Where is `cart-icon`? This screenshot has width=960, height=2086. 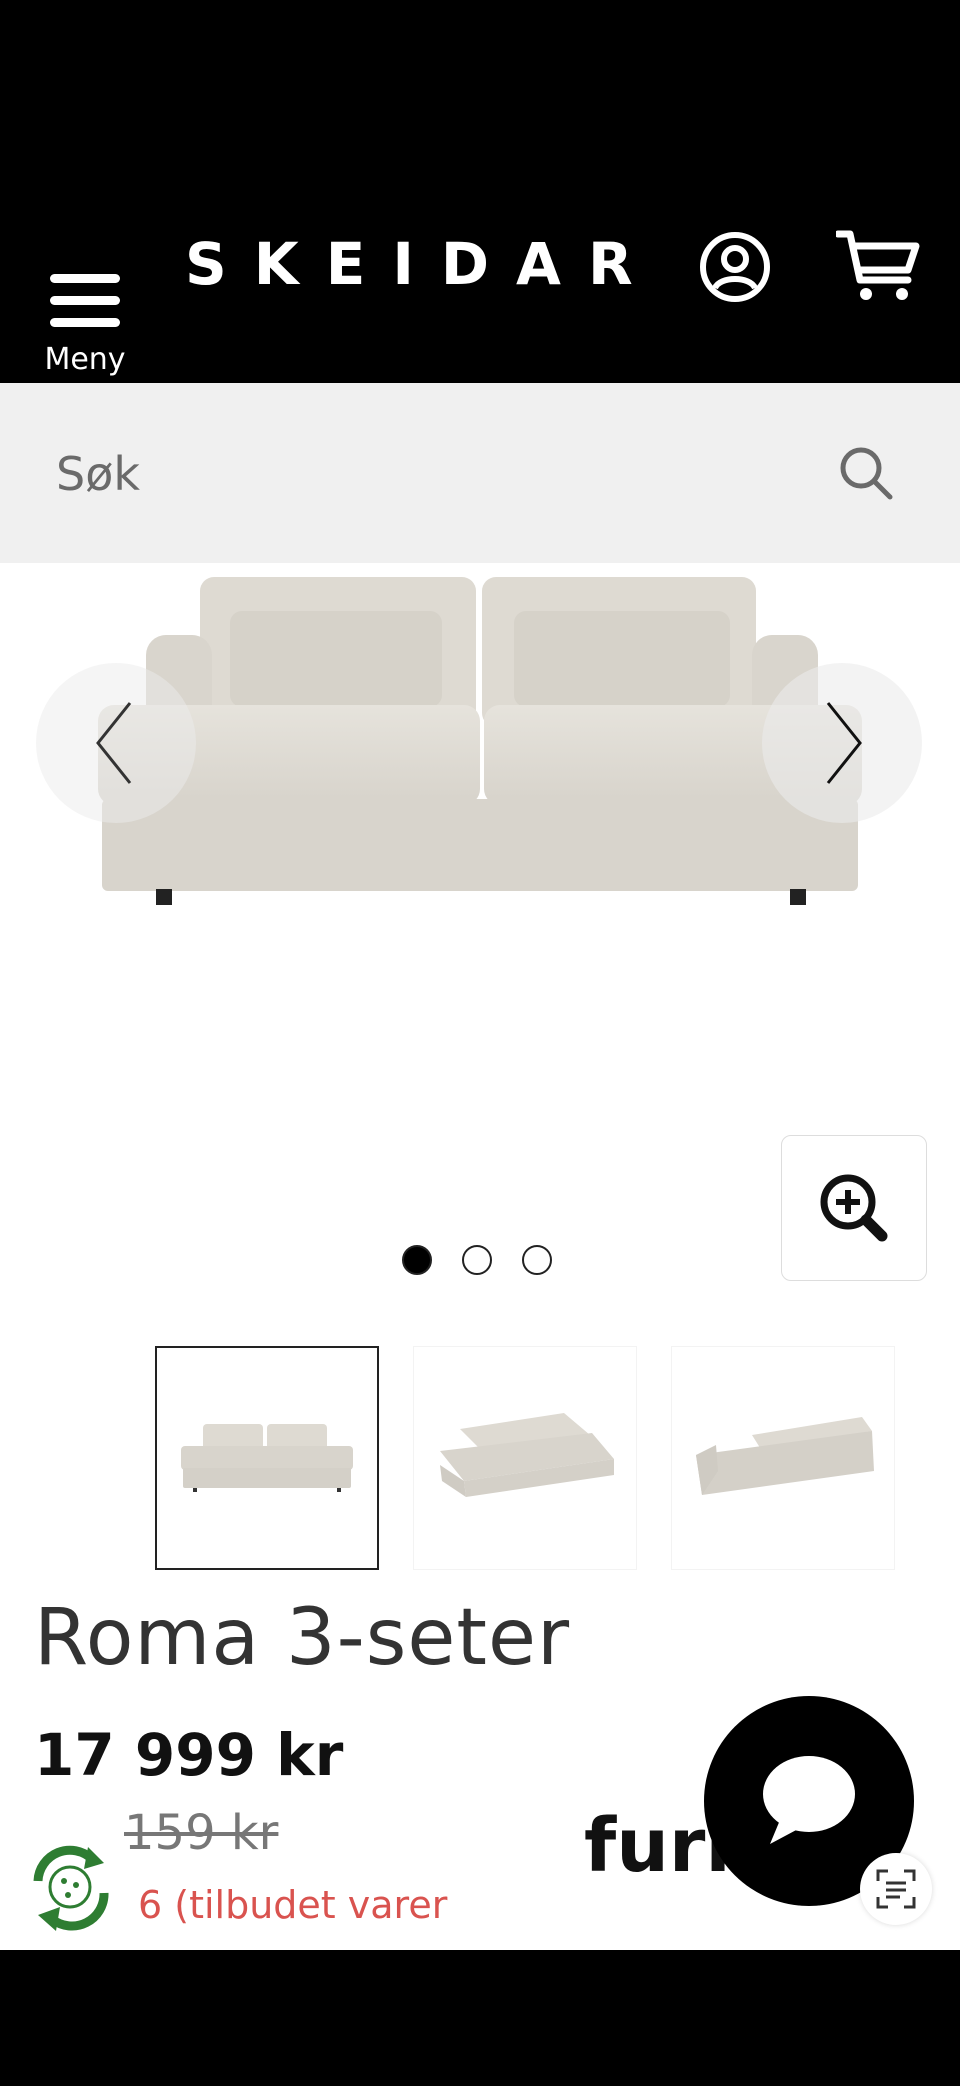
cart-icon is located at coordinates (879, 266).